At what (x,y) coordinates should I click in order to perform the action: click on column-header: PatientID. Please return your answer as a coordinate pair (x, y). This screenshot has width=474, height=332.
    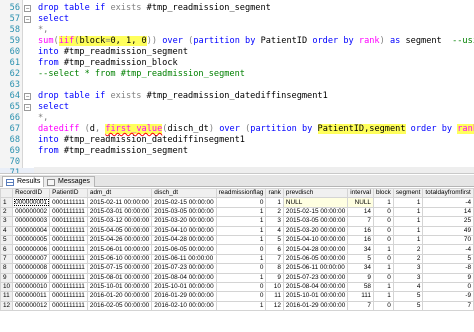
    Looking at the image, I should click on (68, 193).